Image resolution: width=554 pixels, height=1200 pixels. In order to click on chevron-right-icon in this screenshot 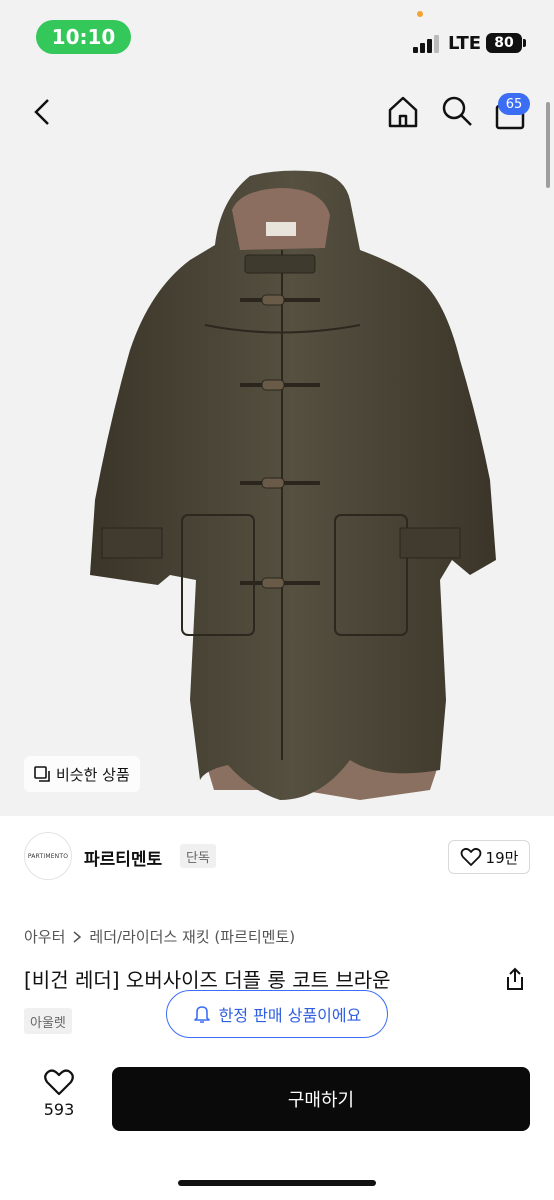, I will do `click(77, 936)`.